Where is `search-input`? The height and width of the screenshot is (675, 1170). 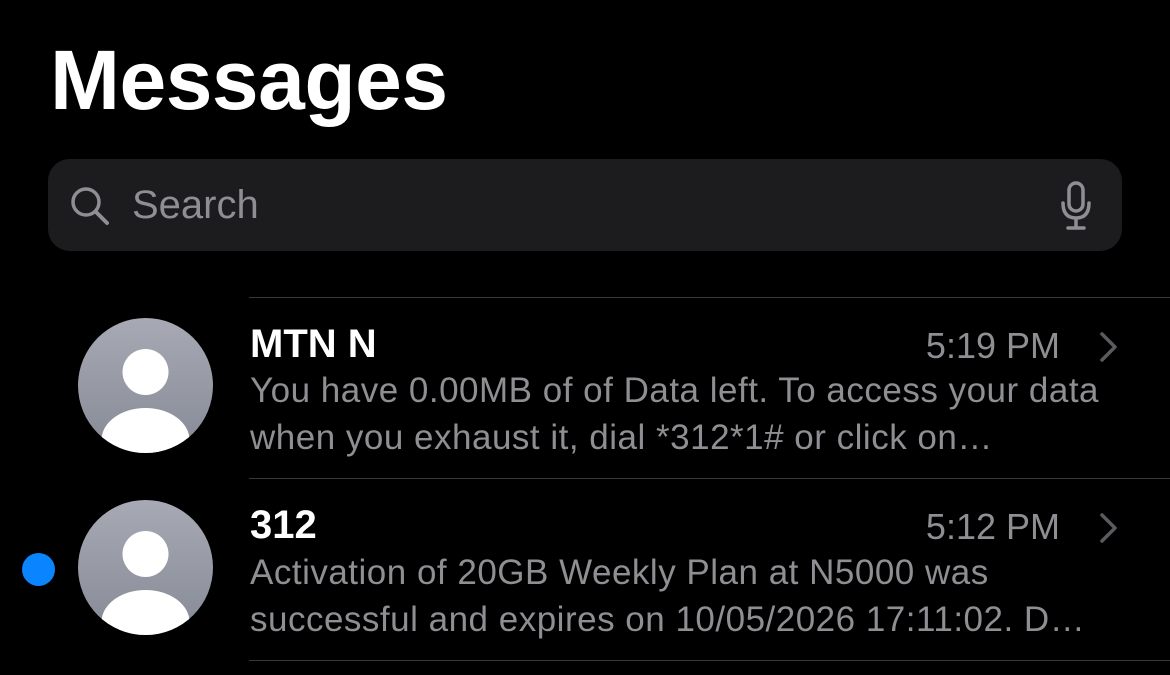
search-input is located at coordinates (582, 205).